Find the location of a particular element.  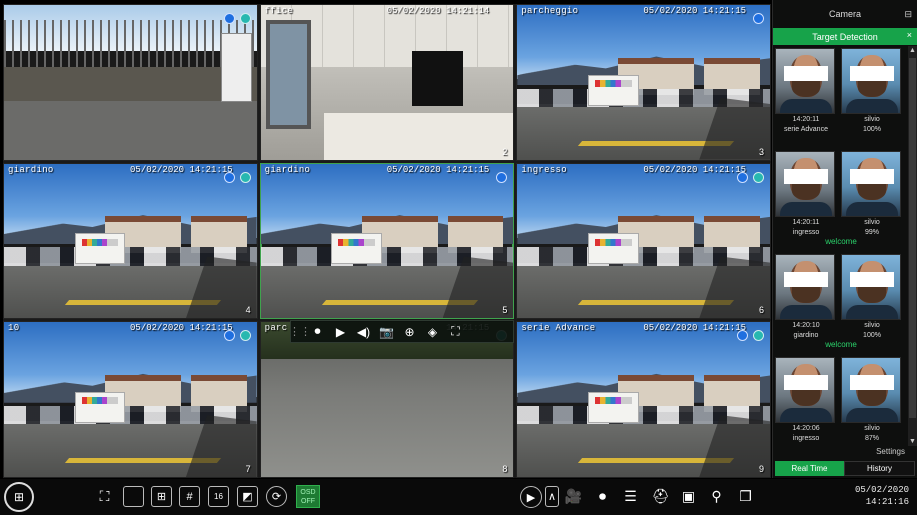

face-list-scrollbar: ▲ ▼ is located at coordinates (912, 246).